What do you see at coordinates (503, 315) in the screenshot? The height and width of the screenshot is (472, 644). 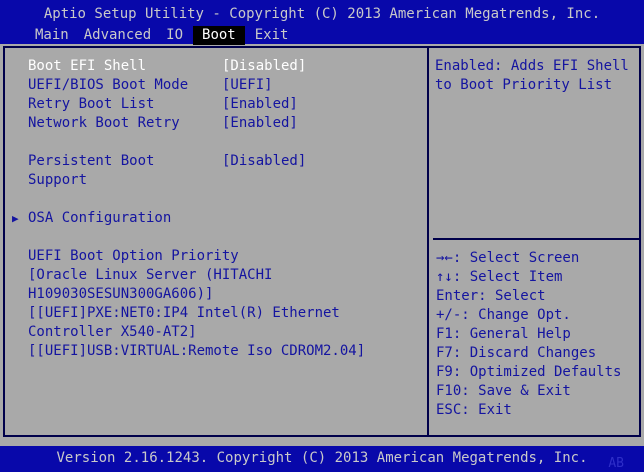 I see `key-hint: +/-: Change Opt.` at bounding box center [503, 315].